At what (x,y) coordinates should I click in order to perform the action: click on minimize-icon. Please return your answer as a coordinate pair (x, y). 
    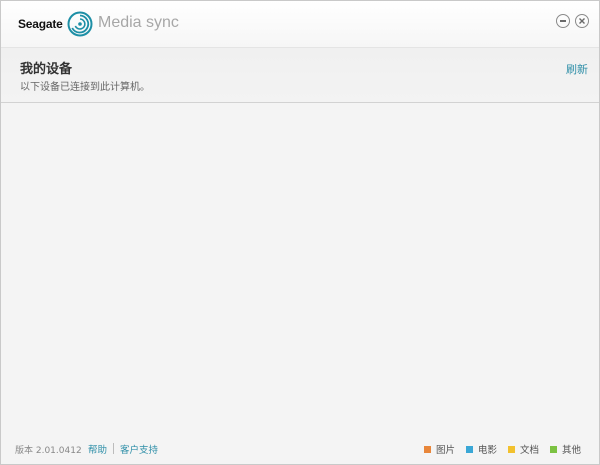
    Looking at the image, I should click on (563, 21).